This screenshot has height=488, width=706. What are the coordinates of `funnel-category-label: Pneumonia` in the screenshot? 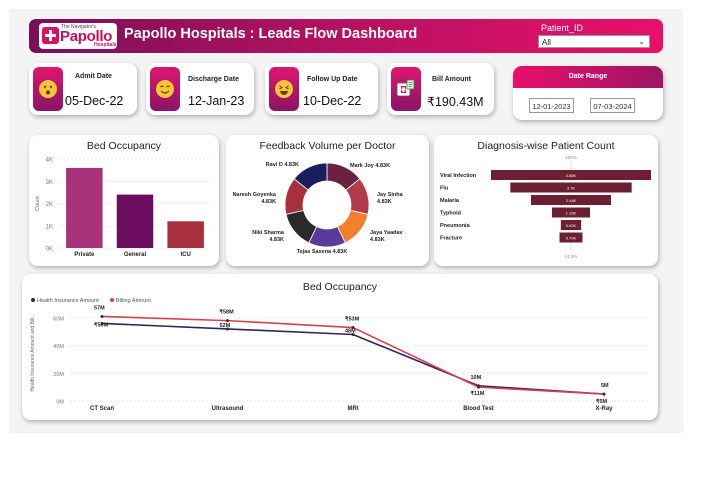 It's located at (455, 226).